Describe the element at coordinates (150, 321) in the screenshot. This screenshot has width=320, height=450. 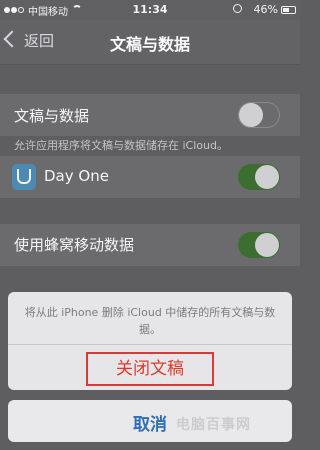
I see `action-sheet-message: 将从此 iPhone 删除 iCloud 中储存的所有文稿与数据。` at that location.